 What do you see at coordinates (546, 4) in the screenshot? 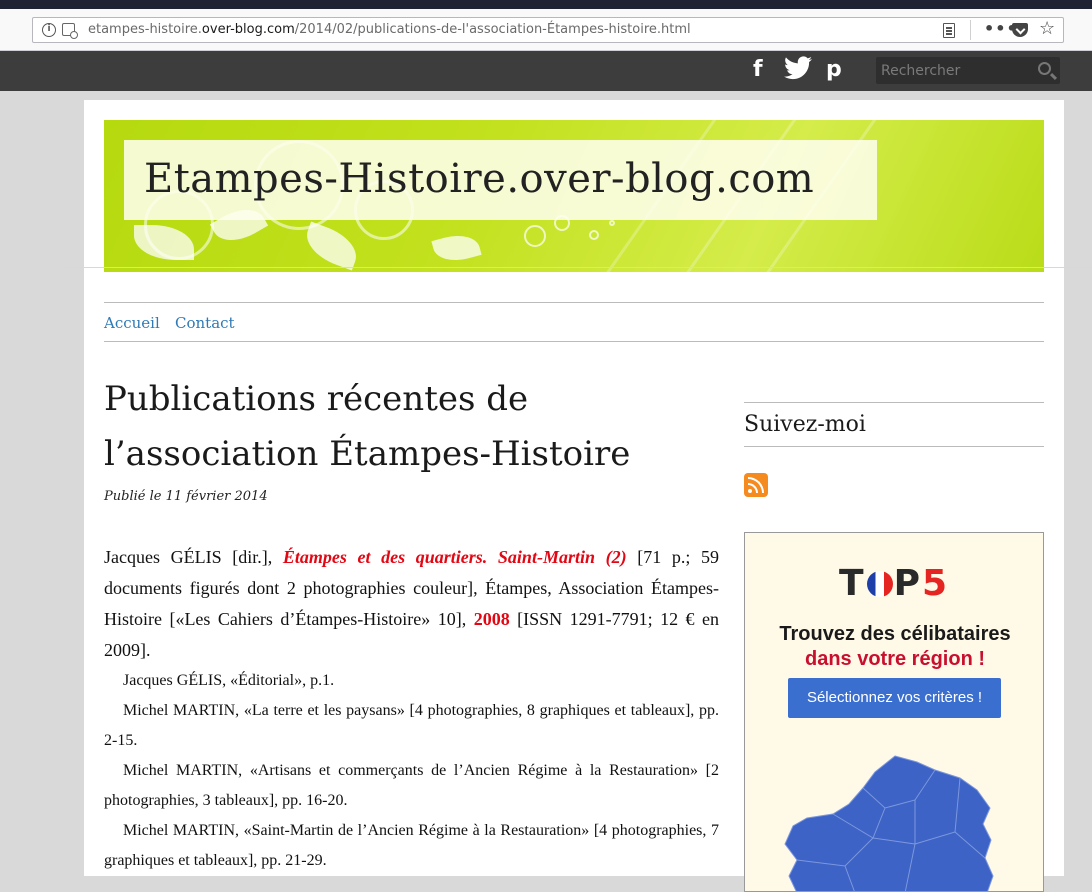
I see `window-title-strip` at bounding box center [546, 4].